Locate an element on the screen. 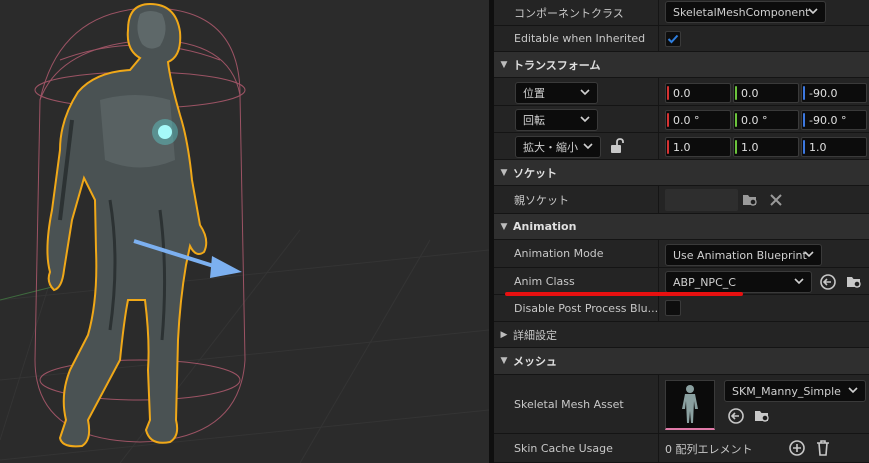  location-y-input: 0.0 is located at coordinates (766, 93).